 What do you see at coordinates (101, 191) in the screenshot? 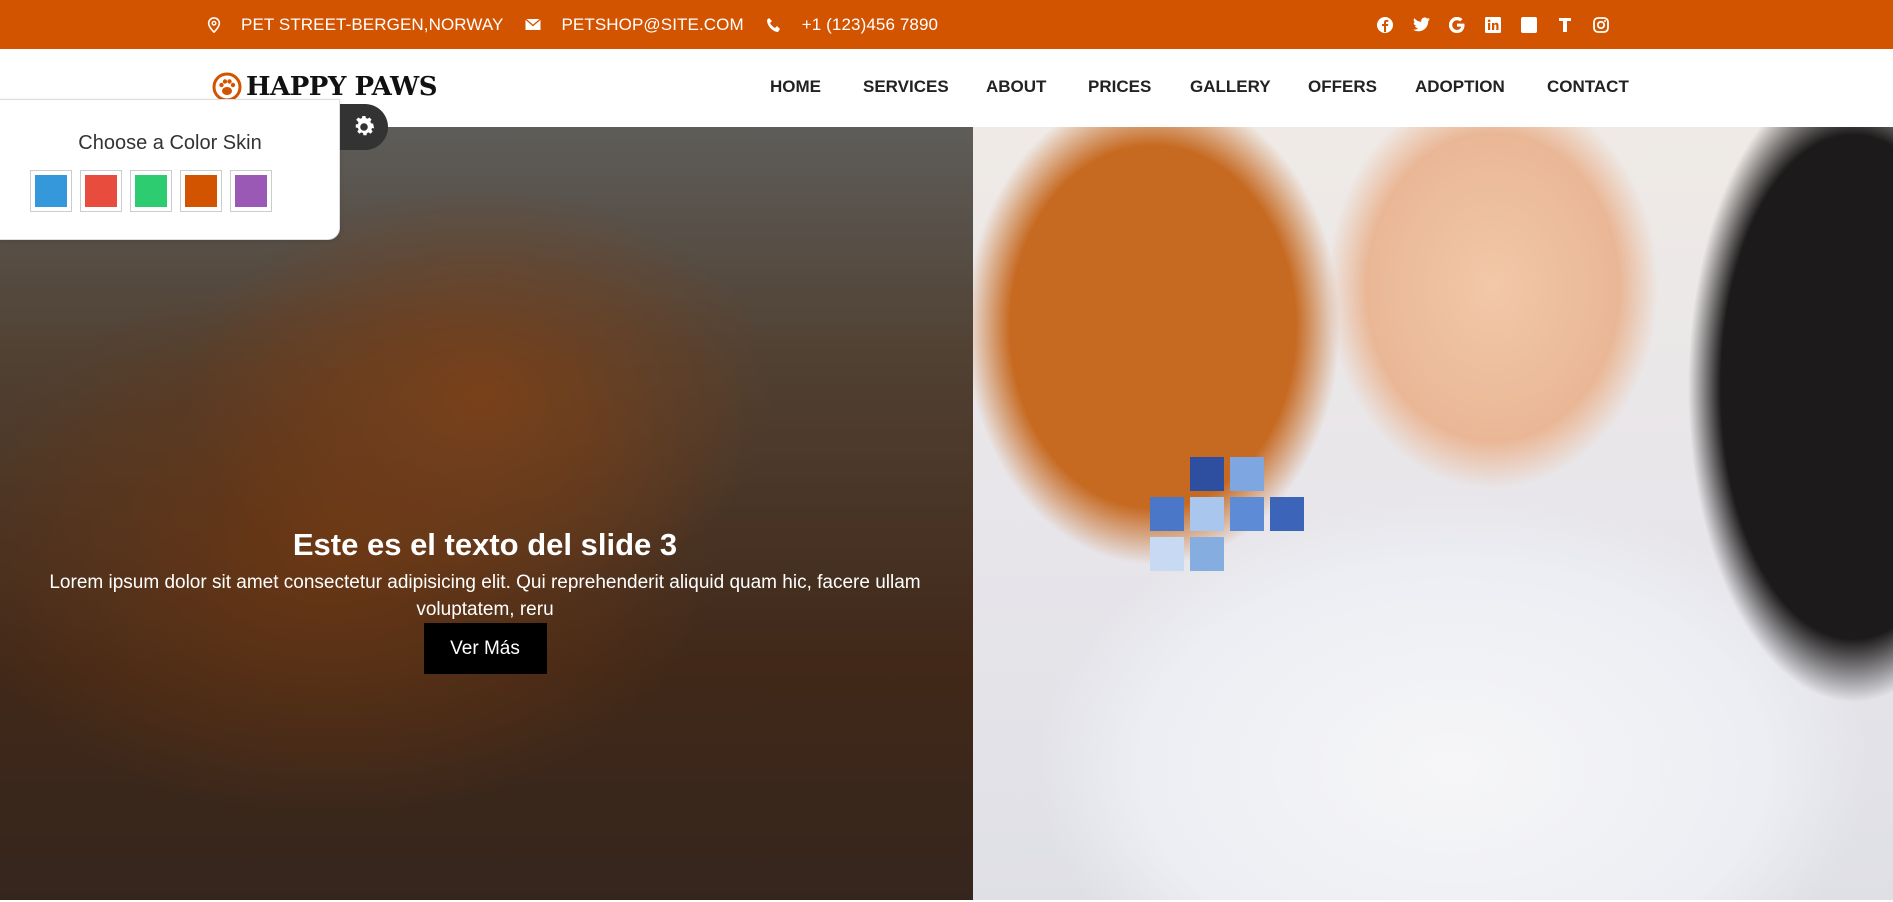
I see `skin-swatch-red` at bounding box center [101, 191].